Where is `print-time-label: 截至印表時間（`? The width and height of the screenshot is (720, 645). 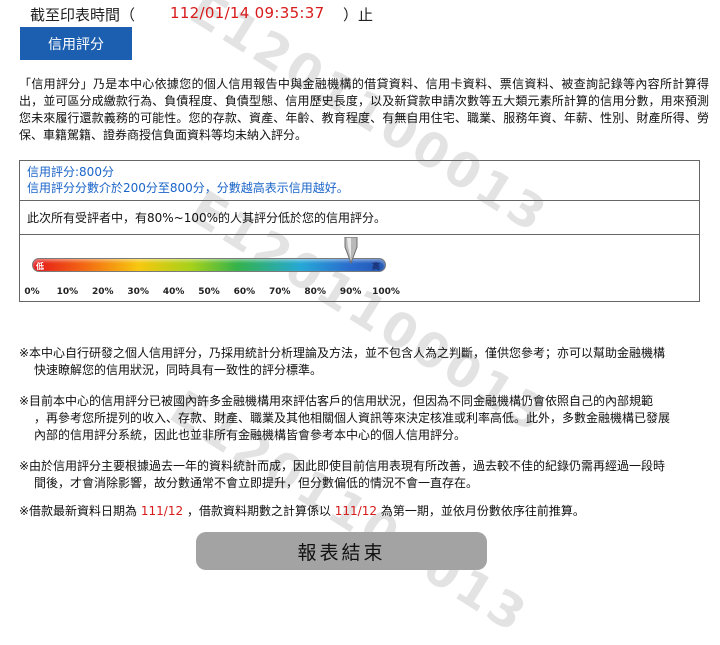
print-time-label: 截至印表時間（ is located at coordinates (83, 15).